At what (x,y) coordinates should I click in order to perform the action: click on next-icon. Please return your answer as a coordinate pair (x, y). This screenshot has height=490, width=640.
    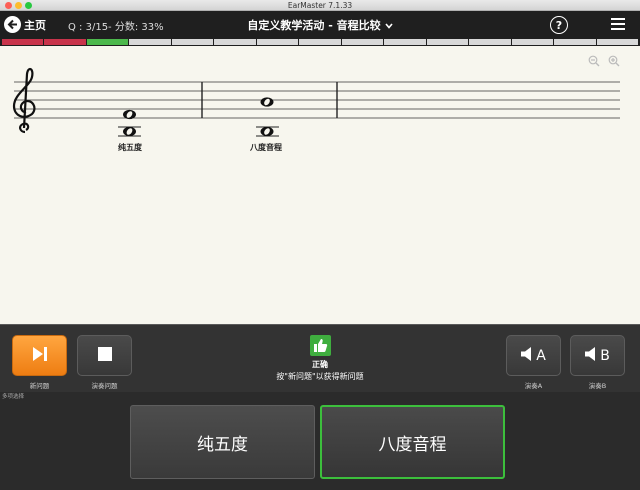
    Looking at the image, I should click on (40, 356).